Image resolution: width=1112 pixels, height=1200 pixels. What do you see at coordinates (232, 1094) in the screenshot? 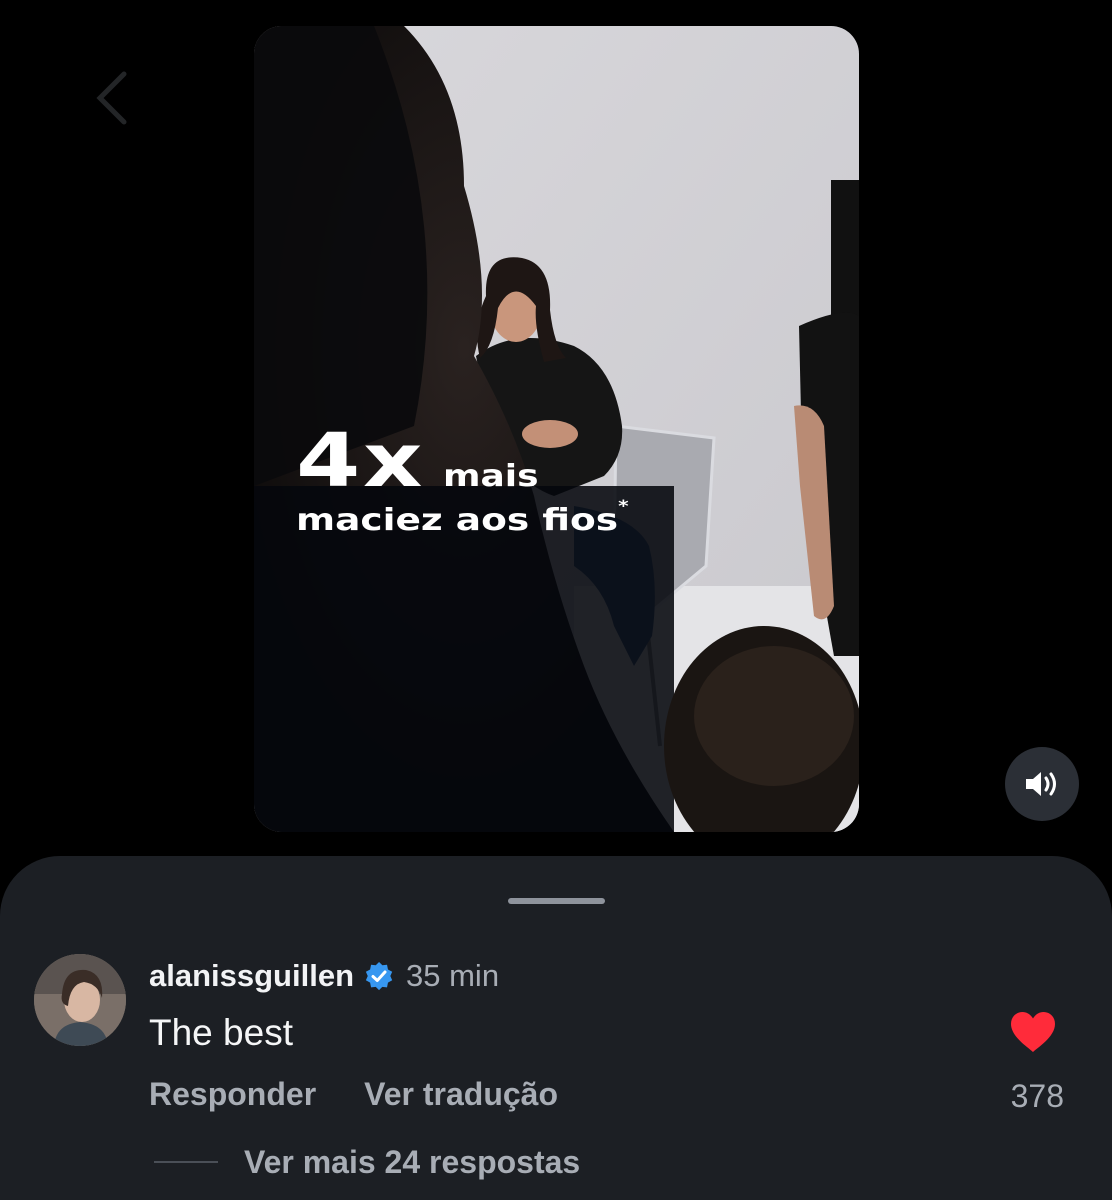
I see `reply-button: Responder` at bounding box center [232, 1094].